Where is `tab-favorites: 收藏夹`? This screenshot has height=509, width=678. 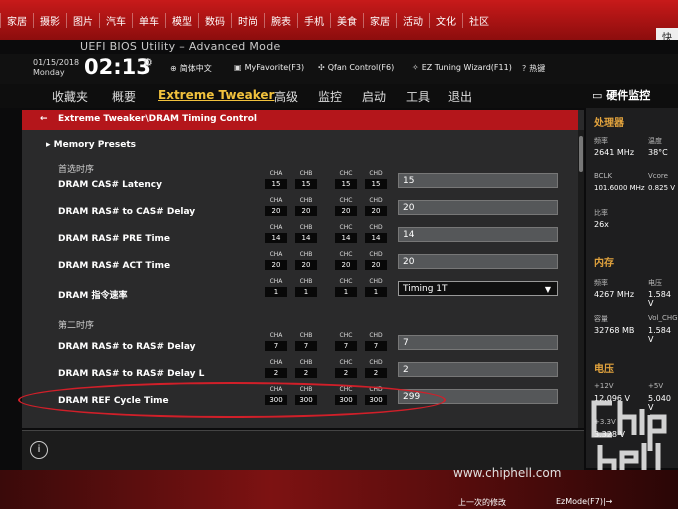
tab-favorites: 收藏夹 is located at coordinates (70, 96).